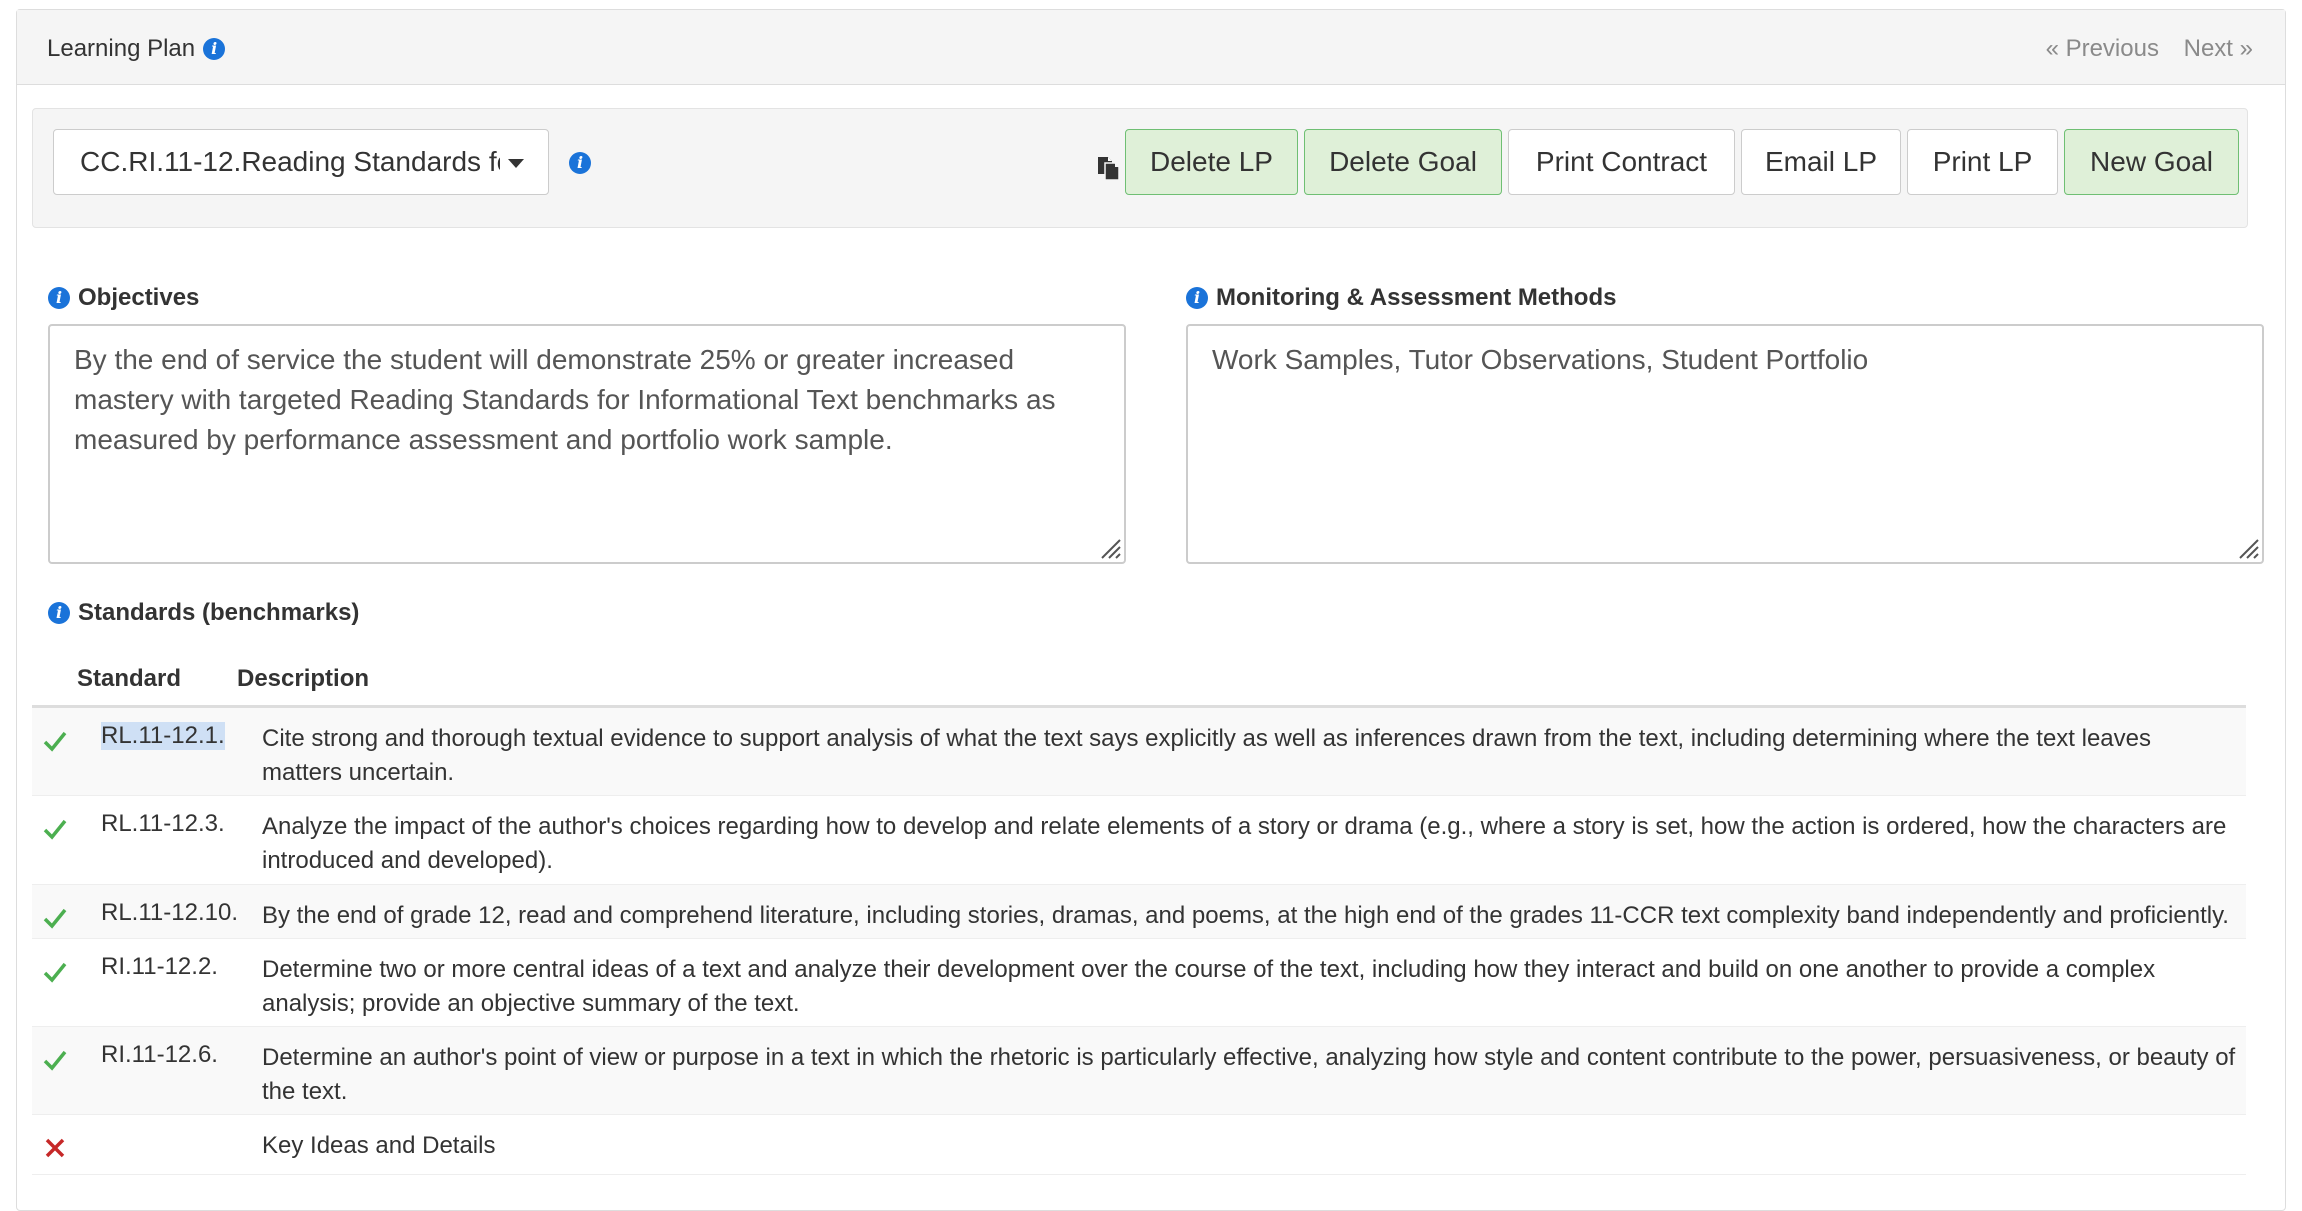 The width and height of the screenshot is (2302, 1211). What do you see at coordinates (1139, 681) in the screenshot?
I see `table-header: Standard Description` at bounding box center [1139, 681].